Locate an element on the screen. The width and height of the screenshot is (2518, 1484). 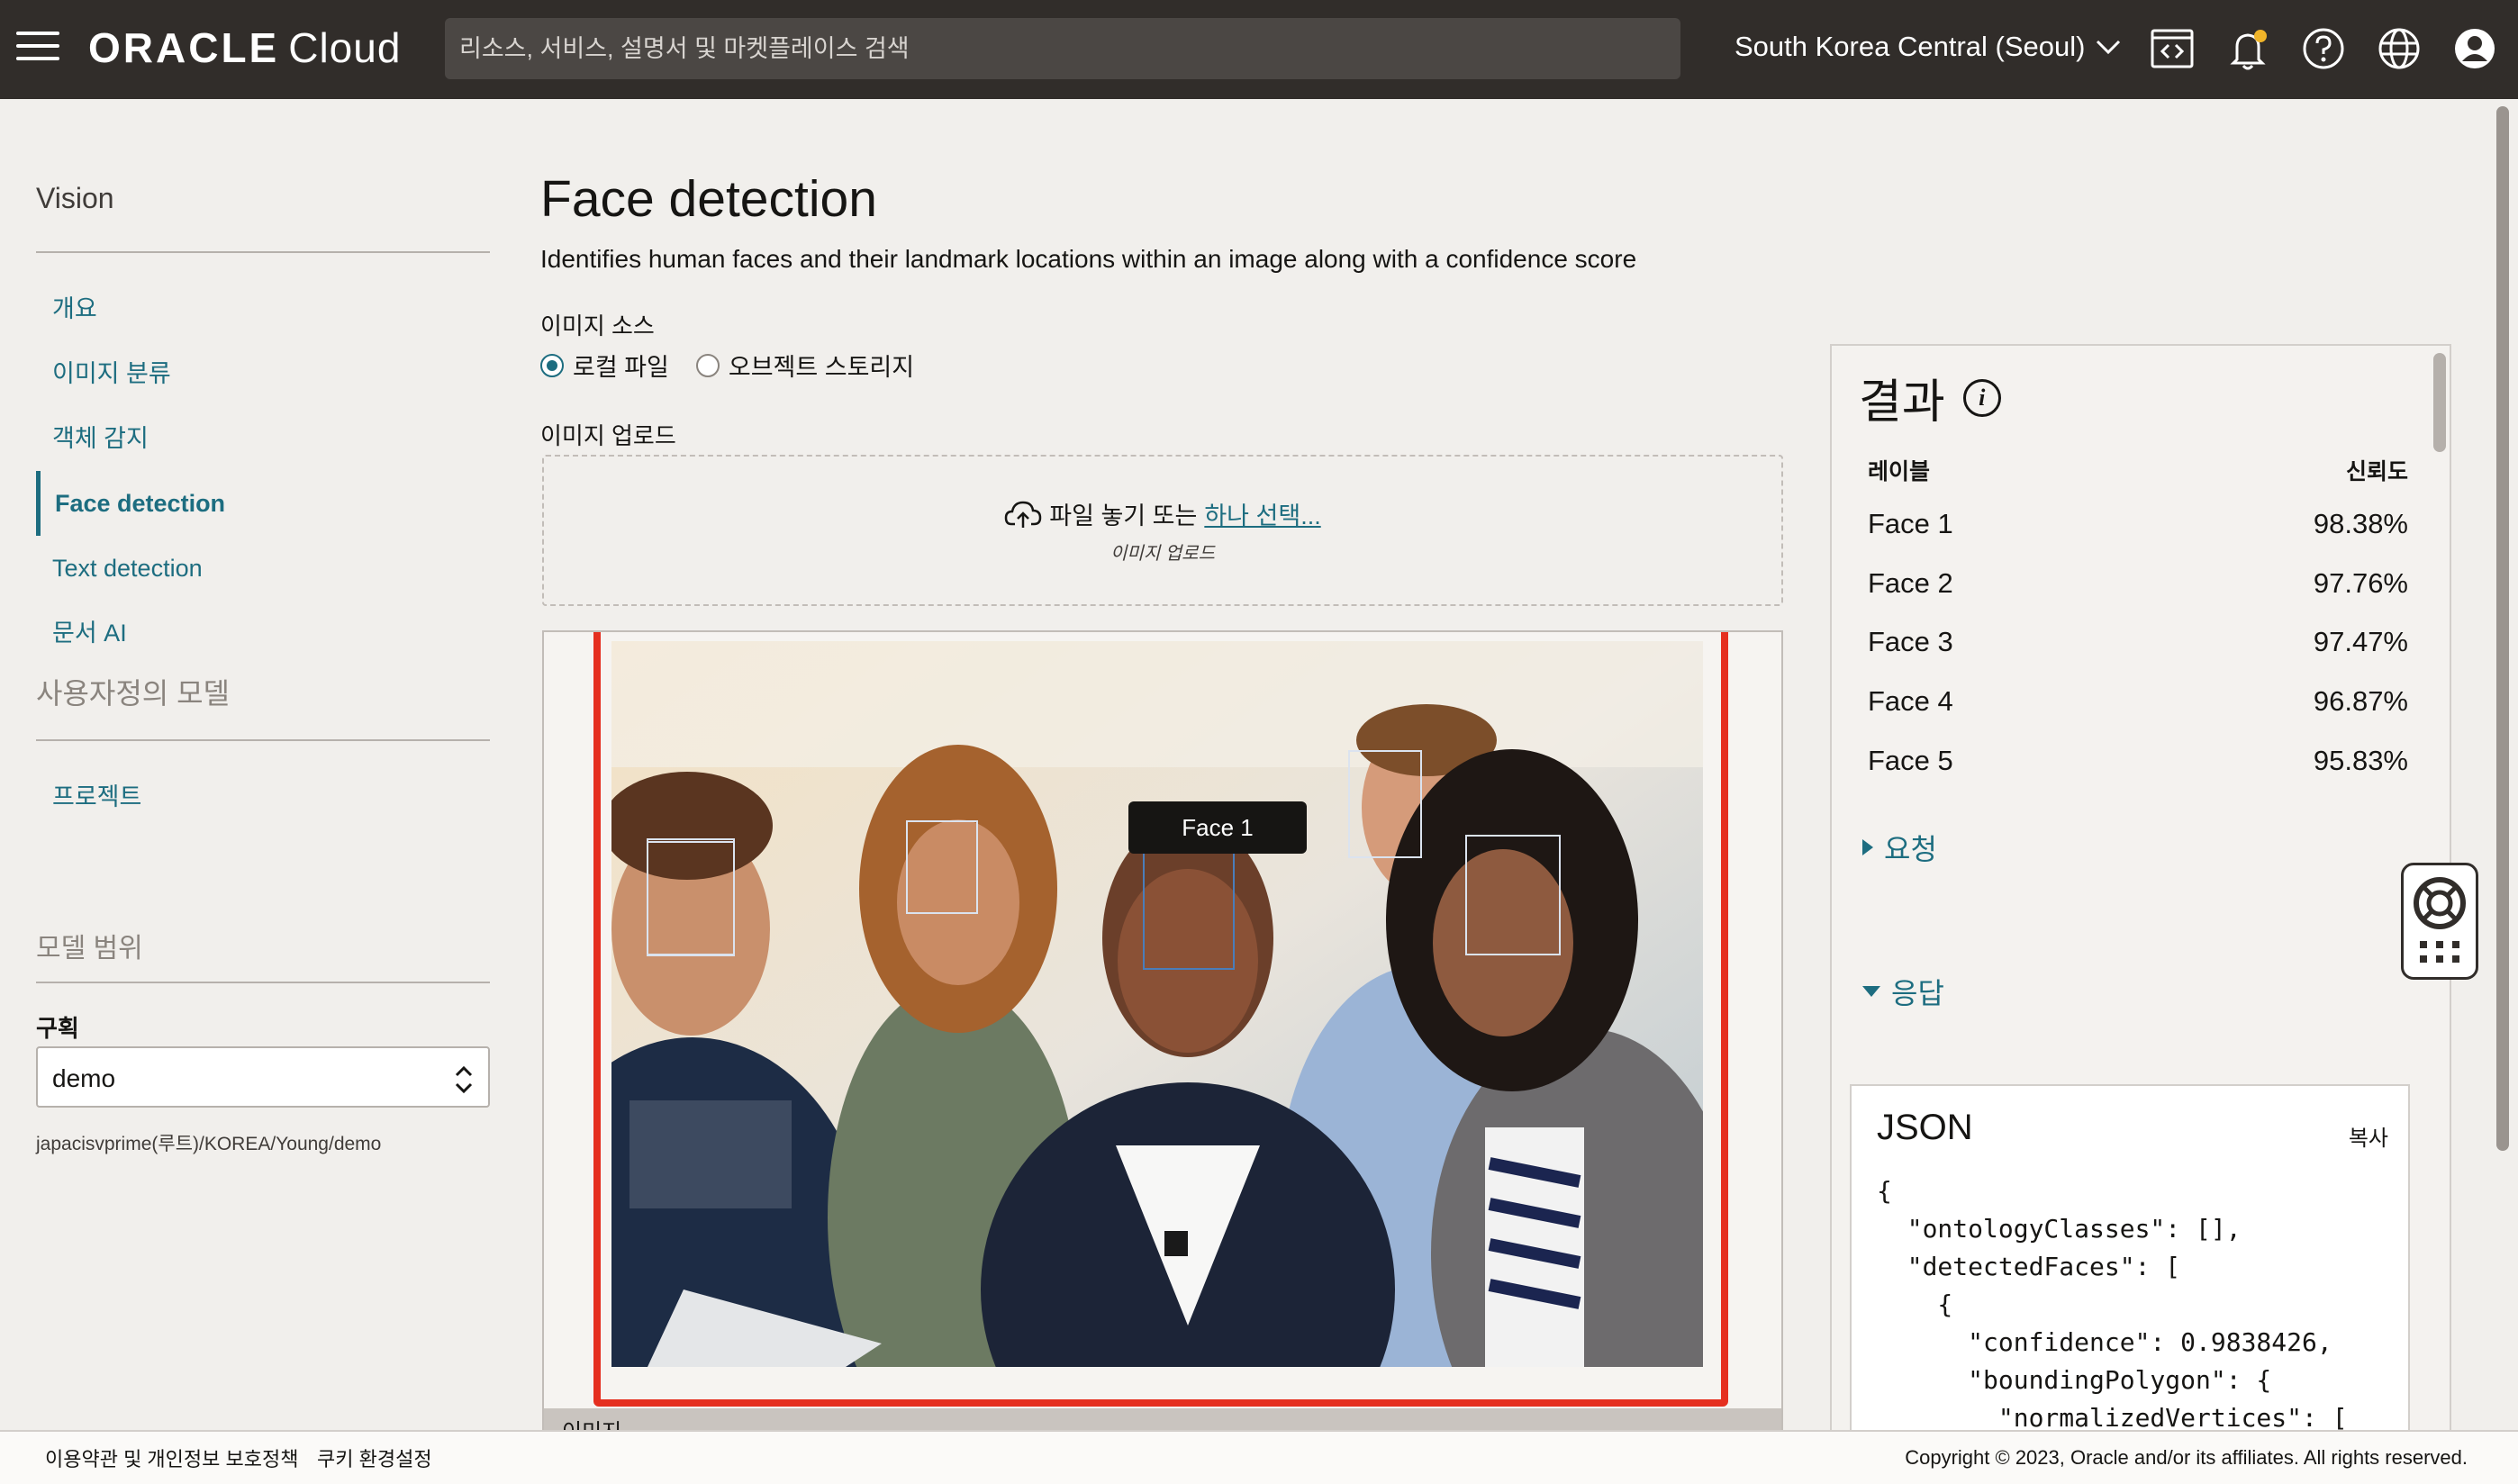
apps-grid-icon is located at coordinates (2439, 952).